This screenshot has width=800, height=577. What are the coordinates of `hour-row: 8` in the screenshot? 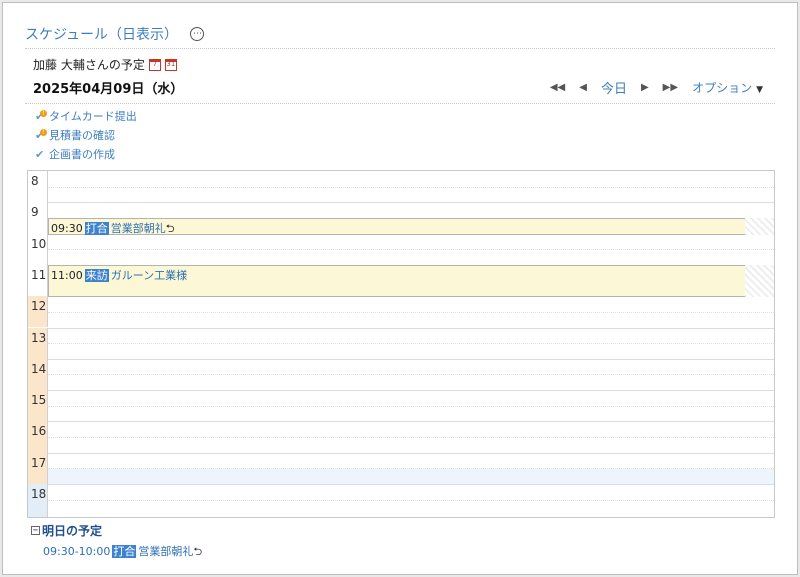 It's located at (401, 187).